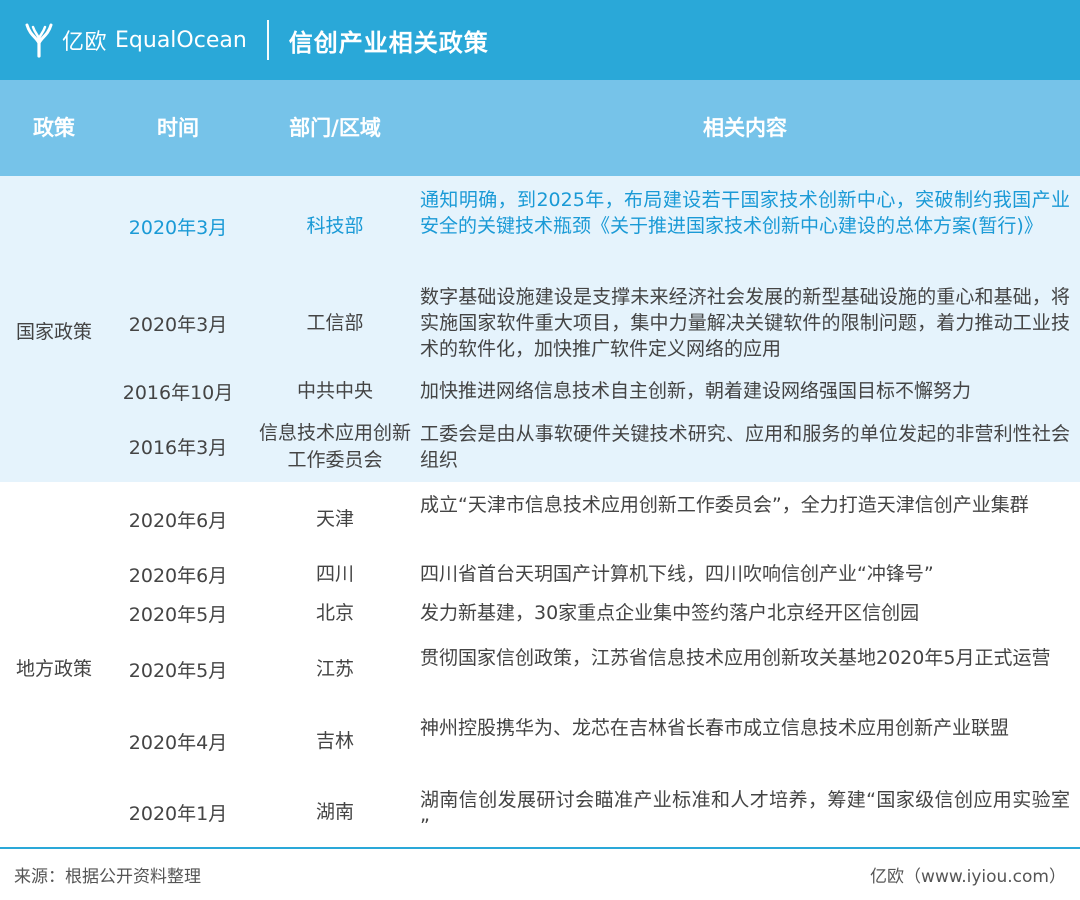 The image size is (1080, 900). I want to click on table-row-dept: 湖南, so click(334, 812).